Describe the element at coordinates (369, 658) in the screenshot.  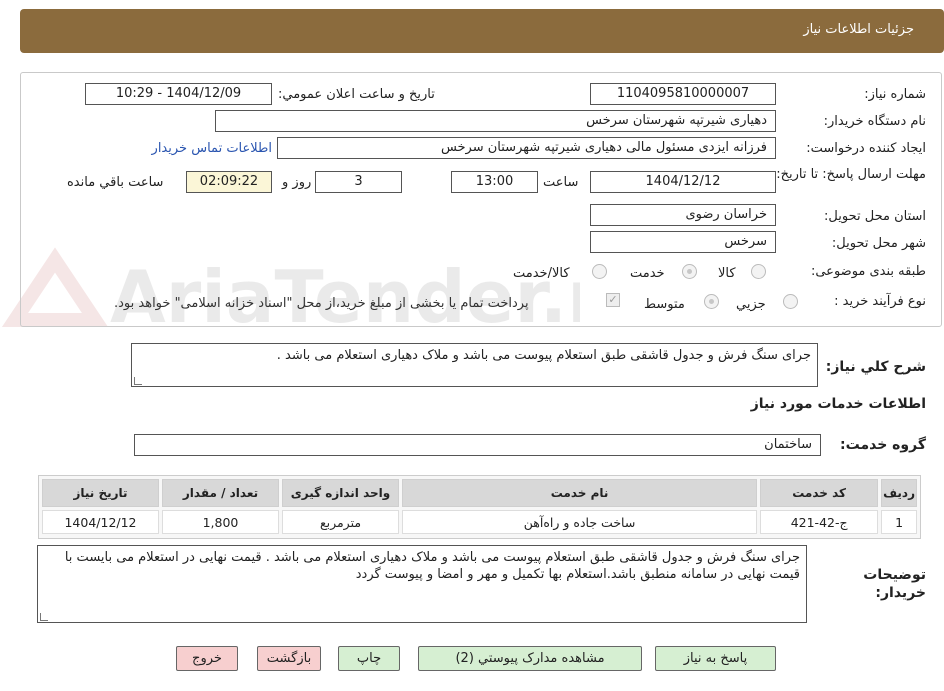
I see `print-button: چاپ` at that location.